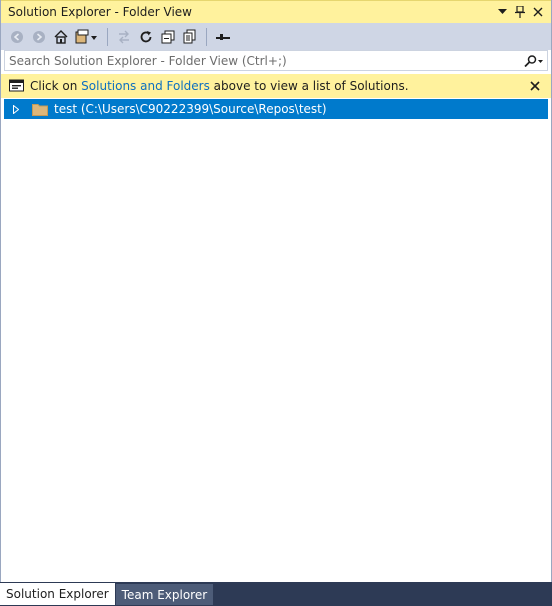  What do you see at coordinates (309, 86) in the screenshot?
I see `info-message-suffix: above to view a list of Solutions.` at bounding box center [309, 86].